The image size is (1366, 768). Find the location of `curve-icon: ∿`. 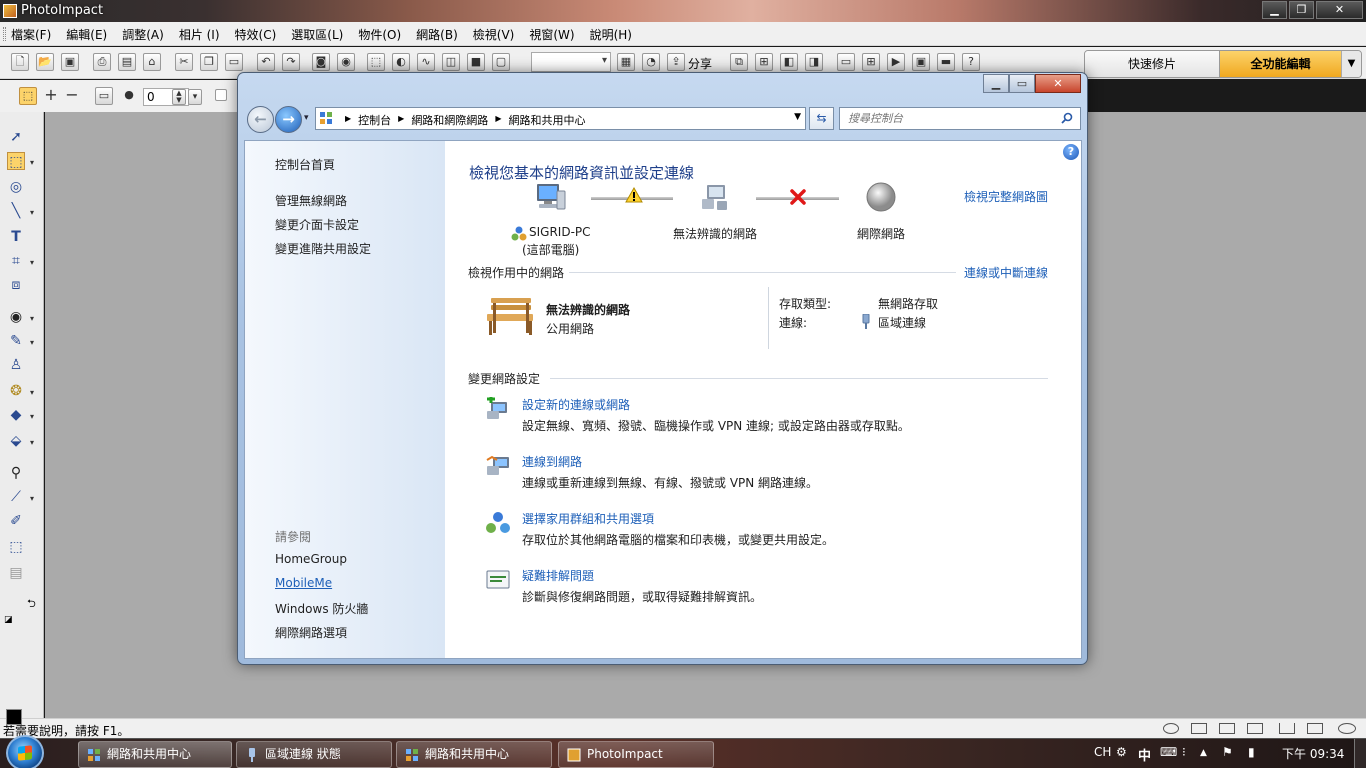

curve-icon: ∿ is located at coordinates (426, 62).